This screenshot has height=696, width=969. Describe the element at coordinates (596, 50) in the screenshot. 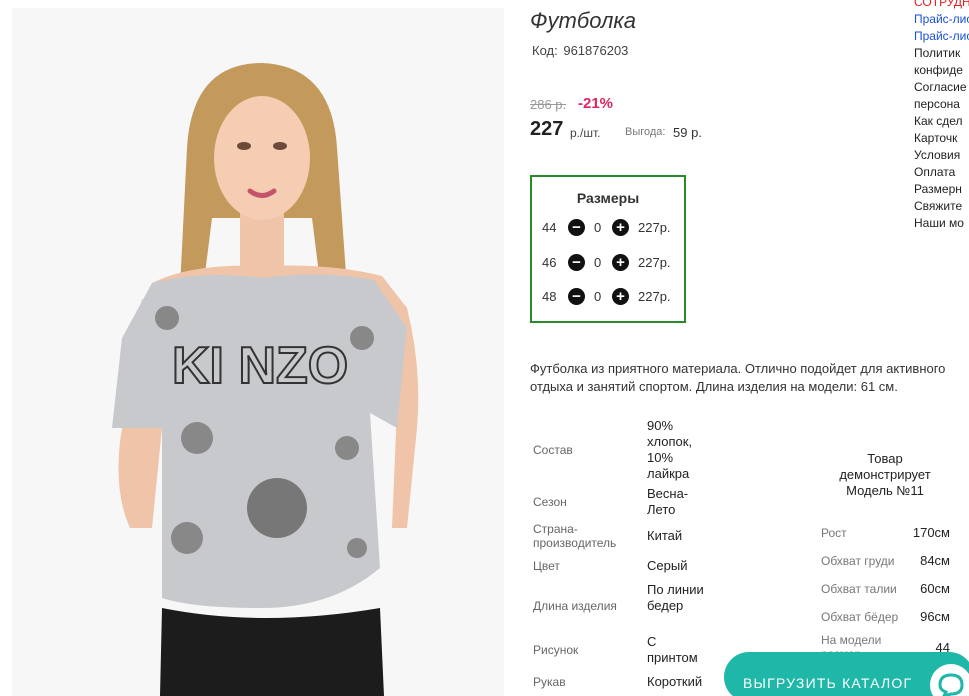

I see `product-code-value: 961876203` at that location.